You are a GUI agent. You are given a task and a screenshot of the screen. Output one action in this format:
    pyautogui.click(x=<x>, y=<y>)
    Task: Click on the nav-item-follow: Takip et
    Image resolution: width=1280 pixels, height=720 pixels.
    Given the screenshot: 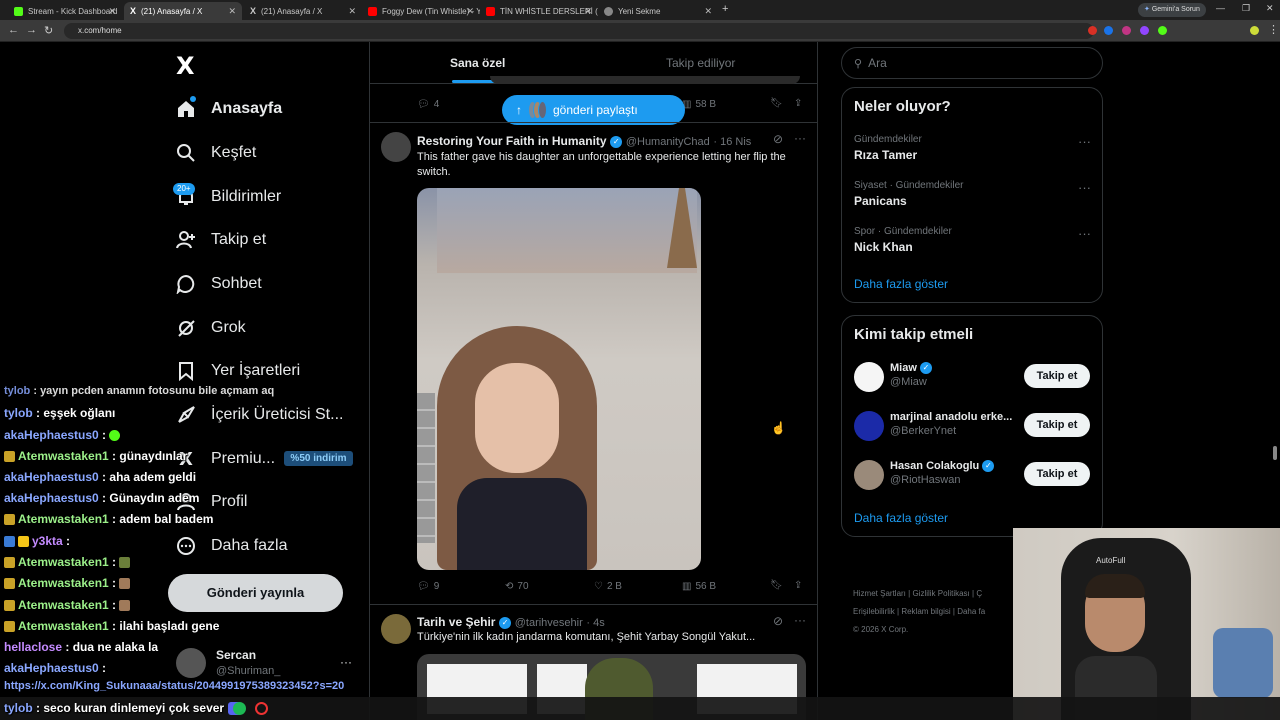 What is the action you would take?
    pyautogui.click(x=220, y=240)
    